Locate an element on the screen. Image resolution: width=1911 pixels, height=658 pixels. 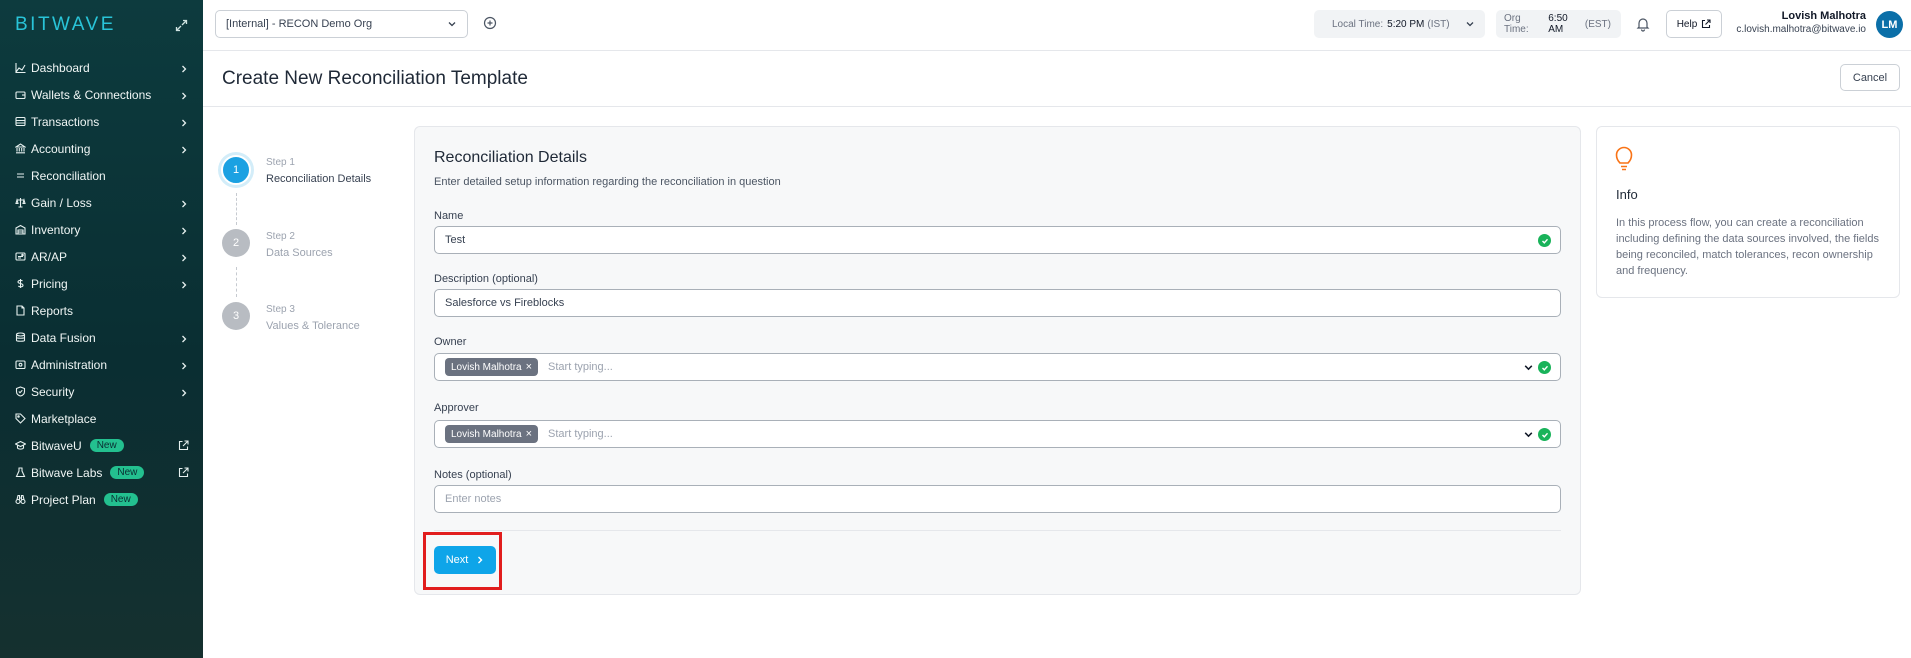
description-label: Description (optional) is located at coordinates (486, 279).